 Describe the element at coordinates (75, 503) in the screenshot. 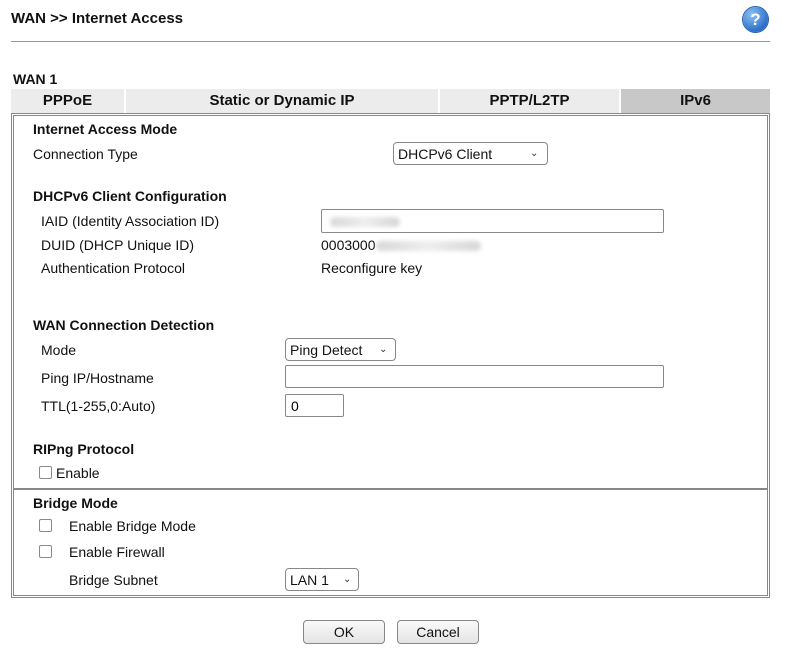

I see `bridge-mode-heading: Bridge Mode` at that location.